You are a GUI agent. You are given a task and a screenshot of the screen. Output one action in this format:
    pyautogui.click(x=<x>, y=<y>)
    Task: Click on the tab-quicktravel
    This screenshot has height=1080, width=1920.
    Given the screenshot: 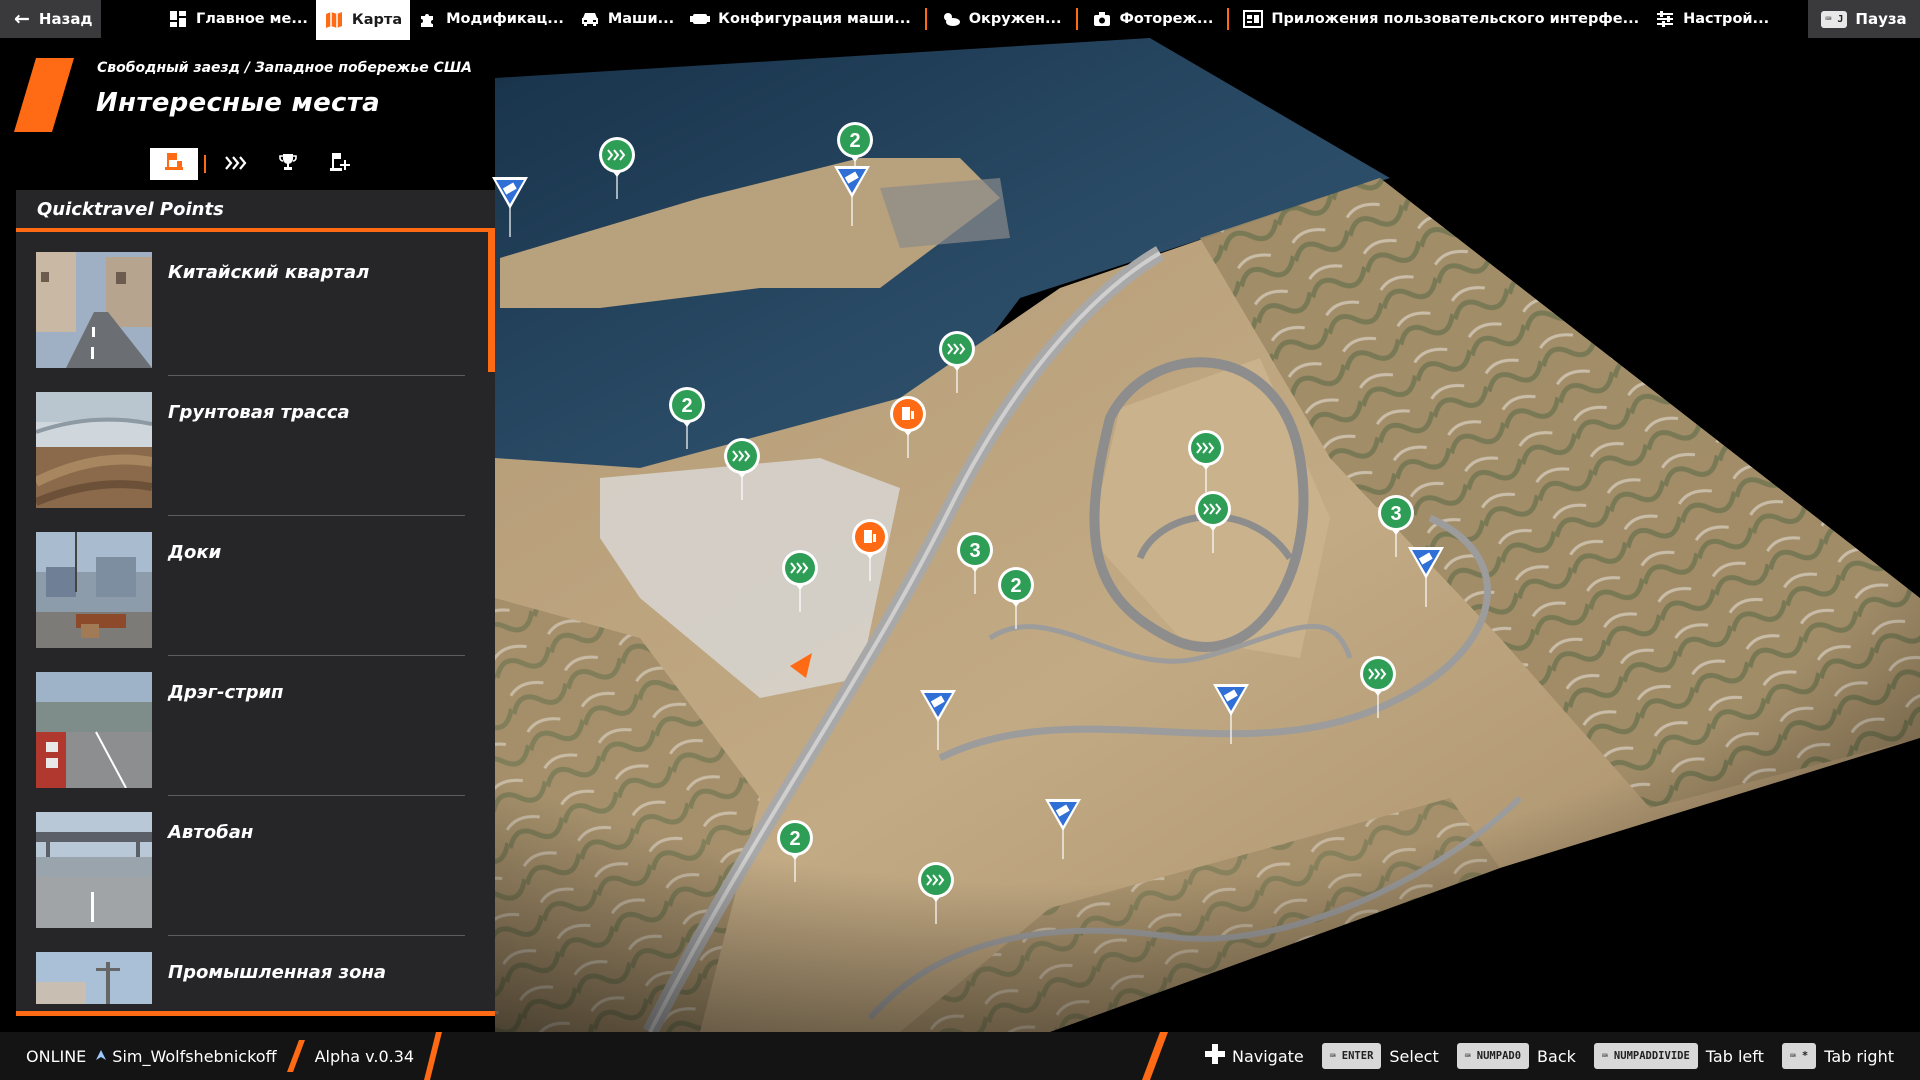 What is the action you would take?
    pyautogui.click(x=174, y=164)
    